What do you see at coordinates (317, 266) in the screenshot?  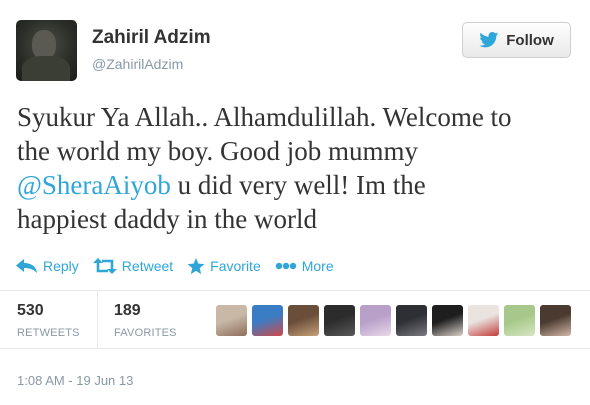 I see `more-label: More` at bounding box center [317, 266].